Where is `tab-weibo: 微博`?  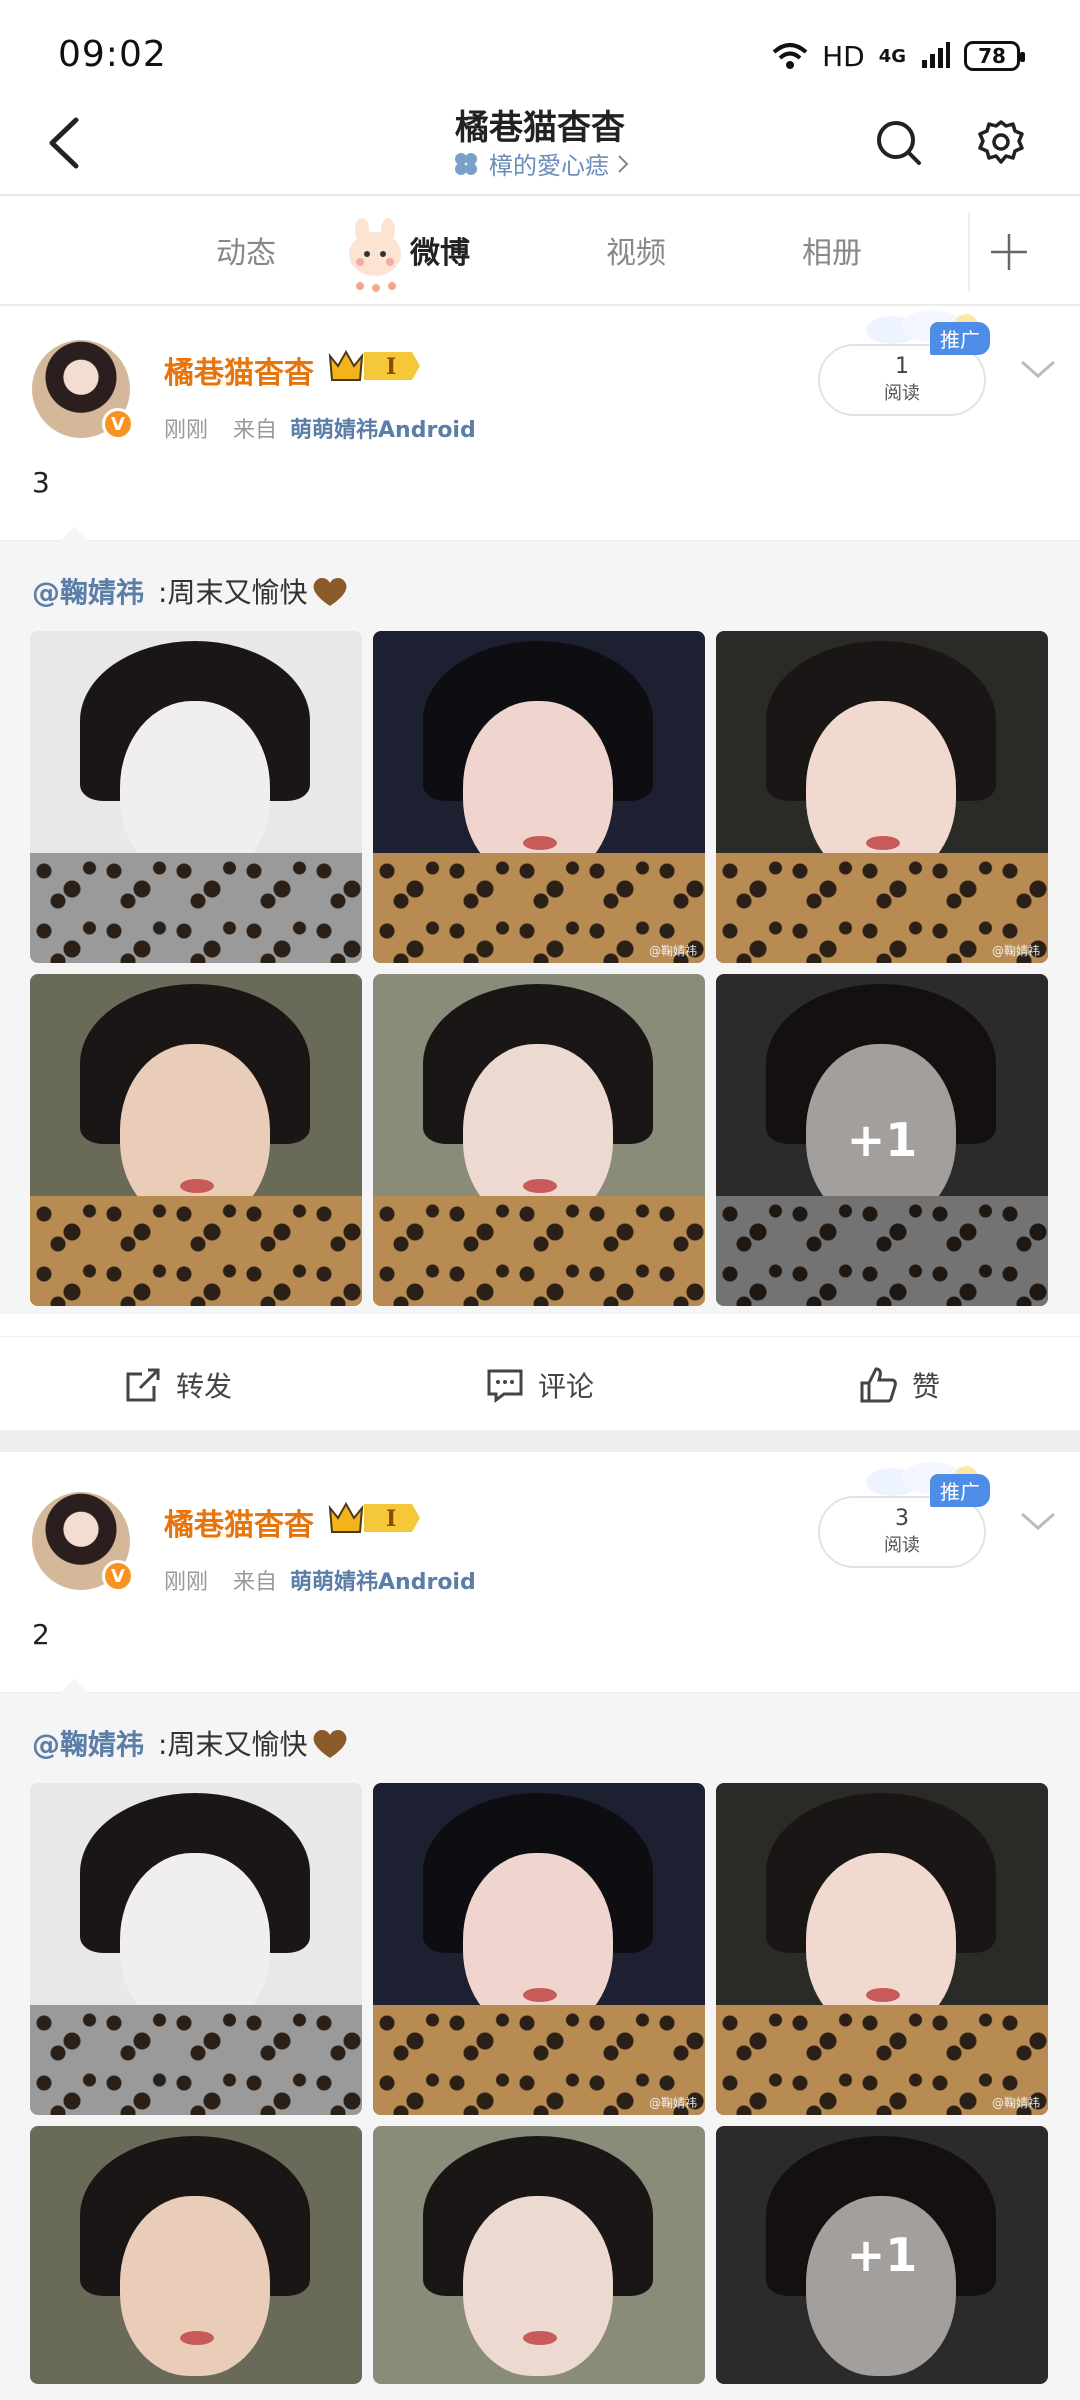 tab-weibo: 微博 is located at coordinates (440, 250).